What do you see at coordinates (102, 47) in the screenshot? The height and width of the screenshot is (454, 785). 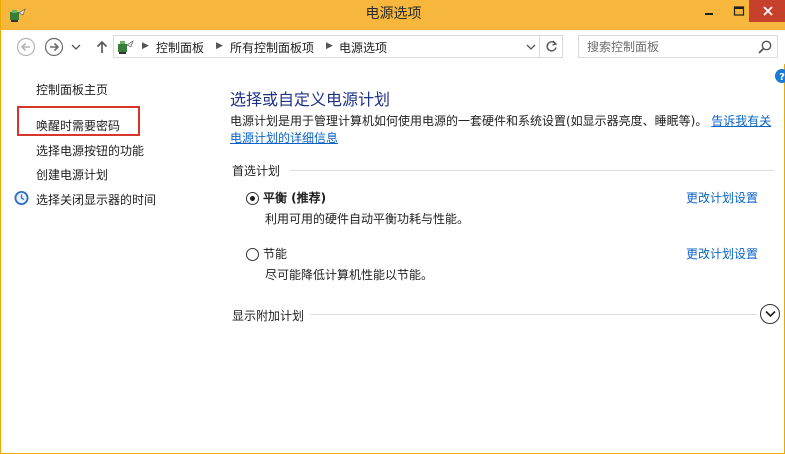 I see `up-button` at bounding box center [102, 47].